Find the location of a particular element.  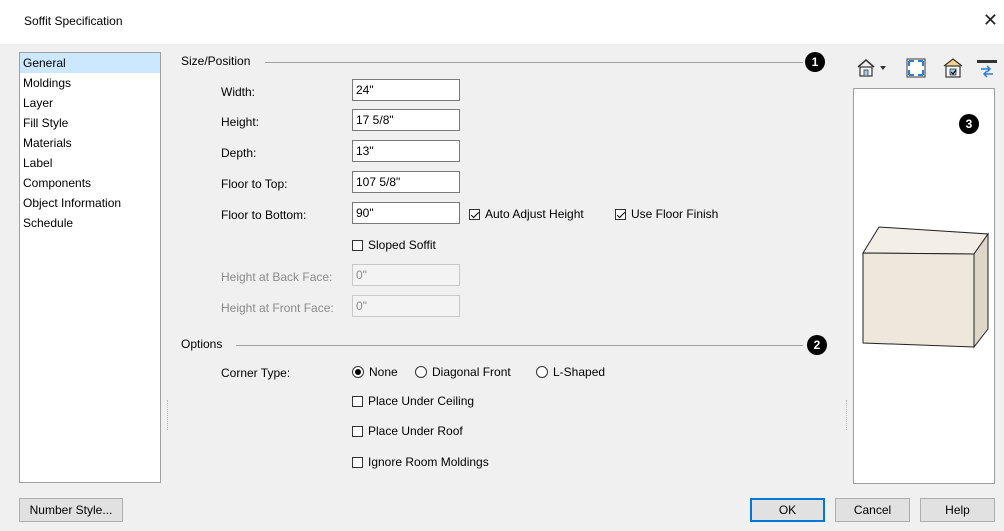

ignore-room-moldings-check-icon is located at coordinates (357, 462).